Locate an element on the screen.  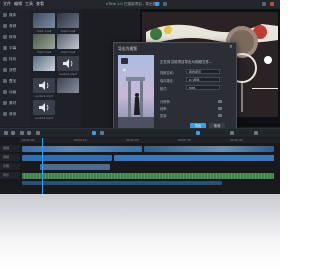
video-preview-thumbnail is located at coordinates (136, 92).